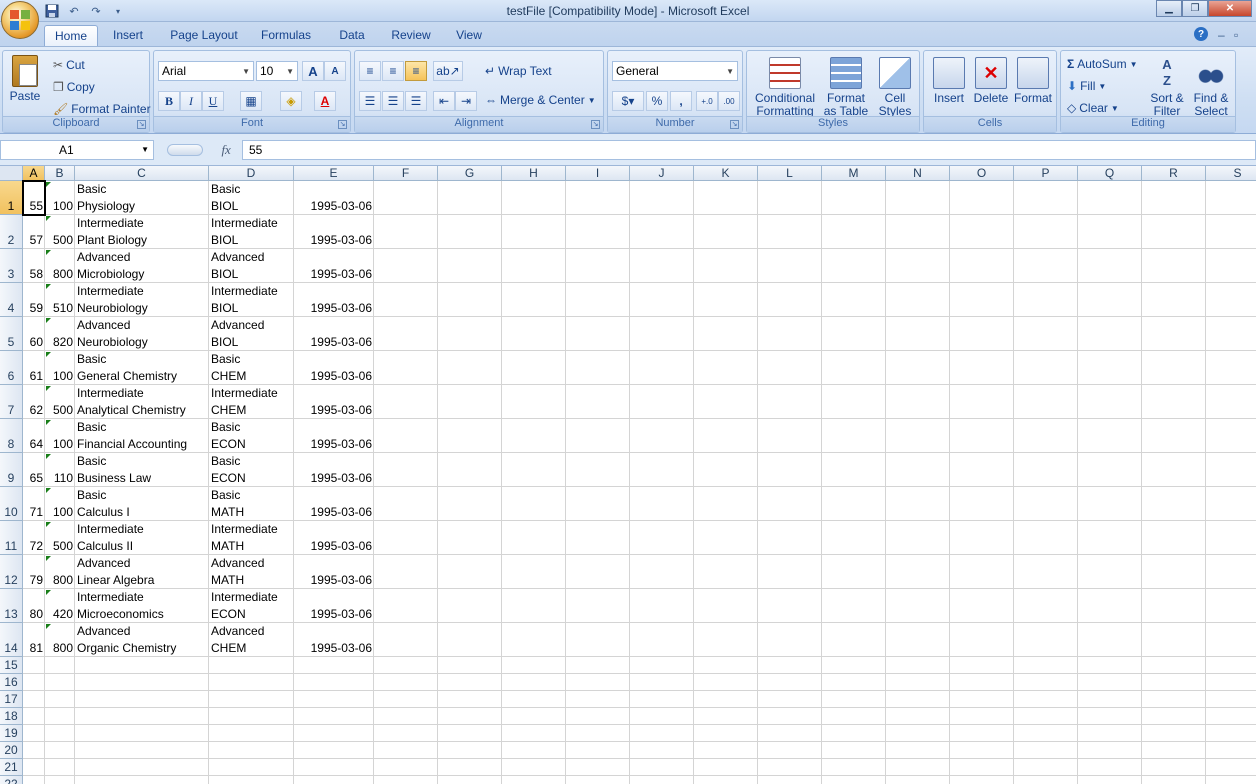 The width and height of the screenshot is (1256, 784). I want to click on delete-cells-button: ✕ Delete, so click(991, 81).